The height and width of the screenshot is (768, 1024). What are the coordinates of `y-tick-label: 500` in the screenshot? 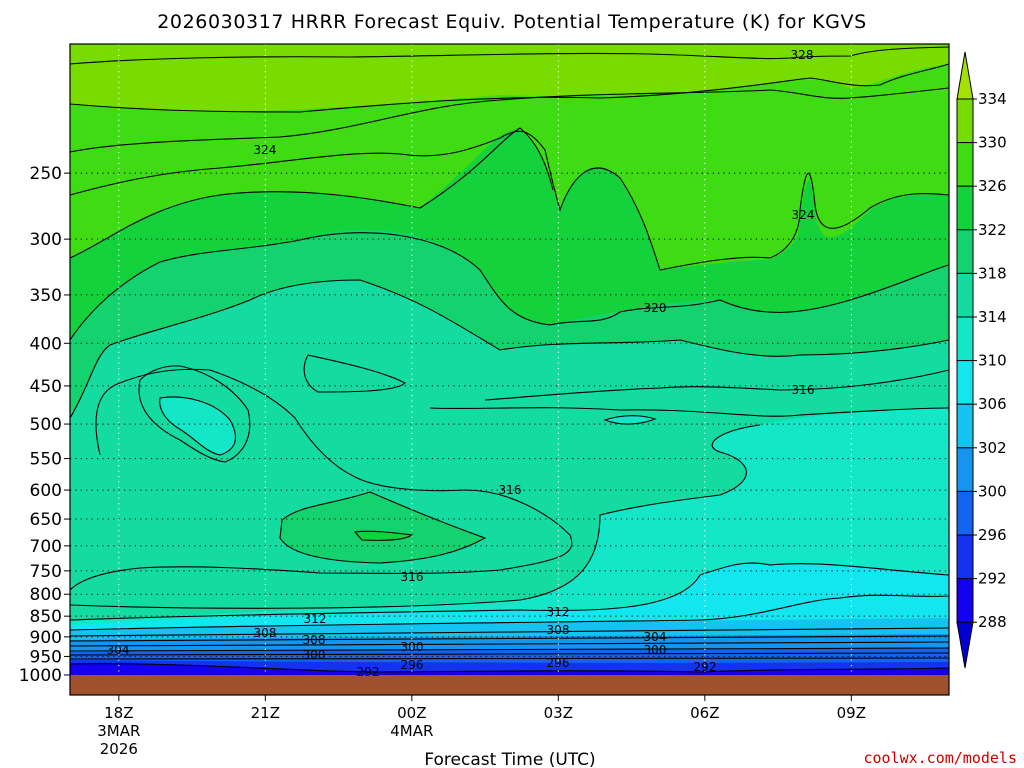 It's located at (46, 425).